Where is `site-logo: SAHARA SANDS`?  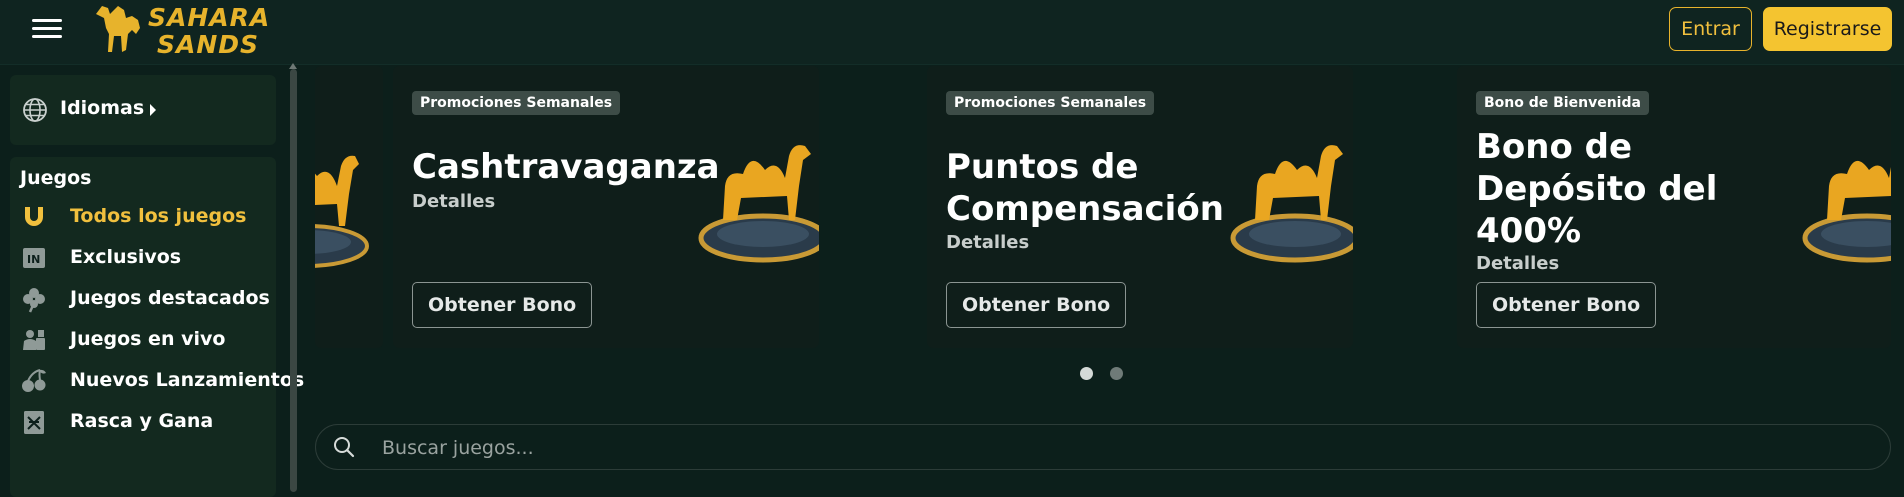
site-logo: SAHARA SANDS is located at coordinates (188, 30).